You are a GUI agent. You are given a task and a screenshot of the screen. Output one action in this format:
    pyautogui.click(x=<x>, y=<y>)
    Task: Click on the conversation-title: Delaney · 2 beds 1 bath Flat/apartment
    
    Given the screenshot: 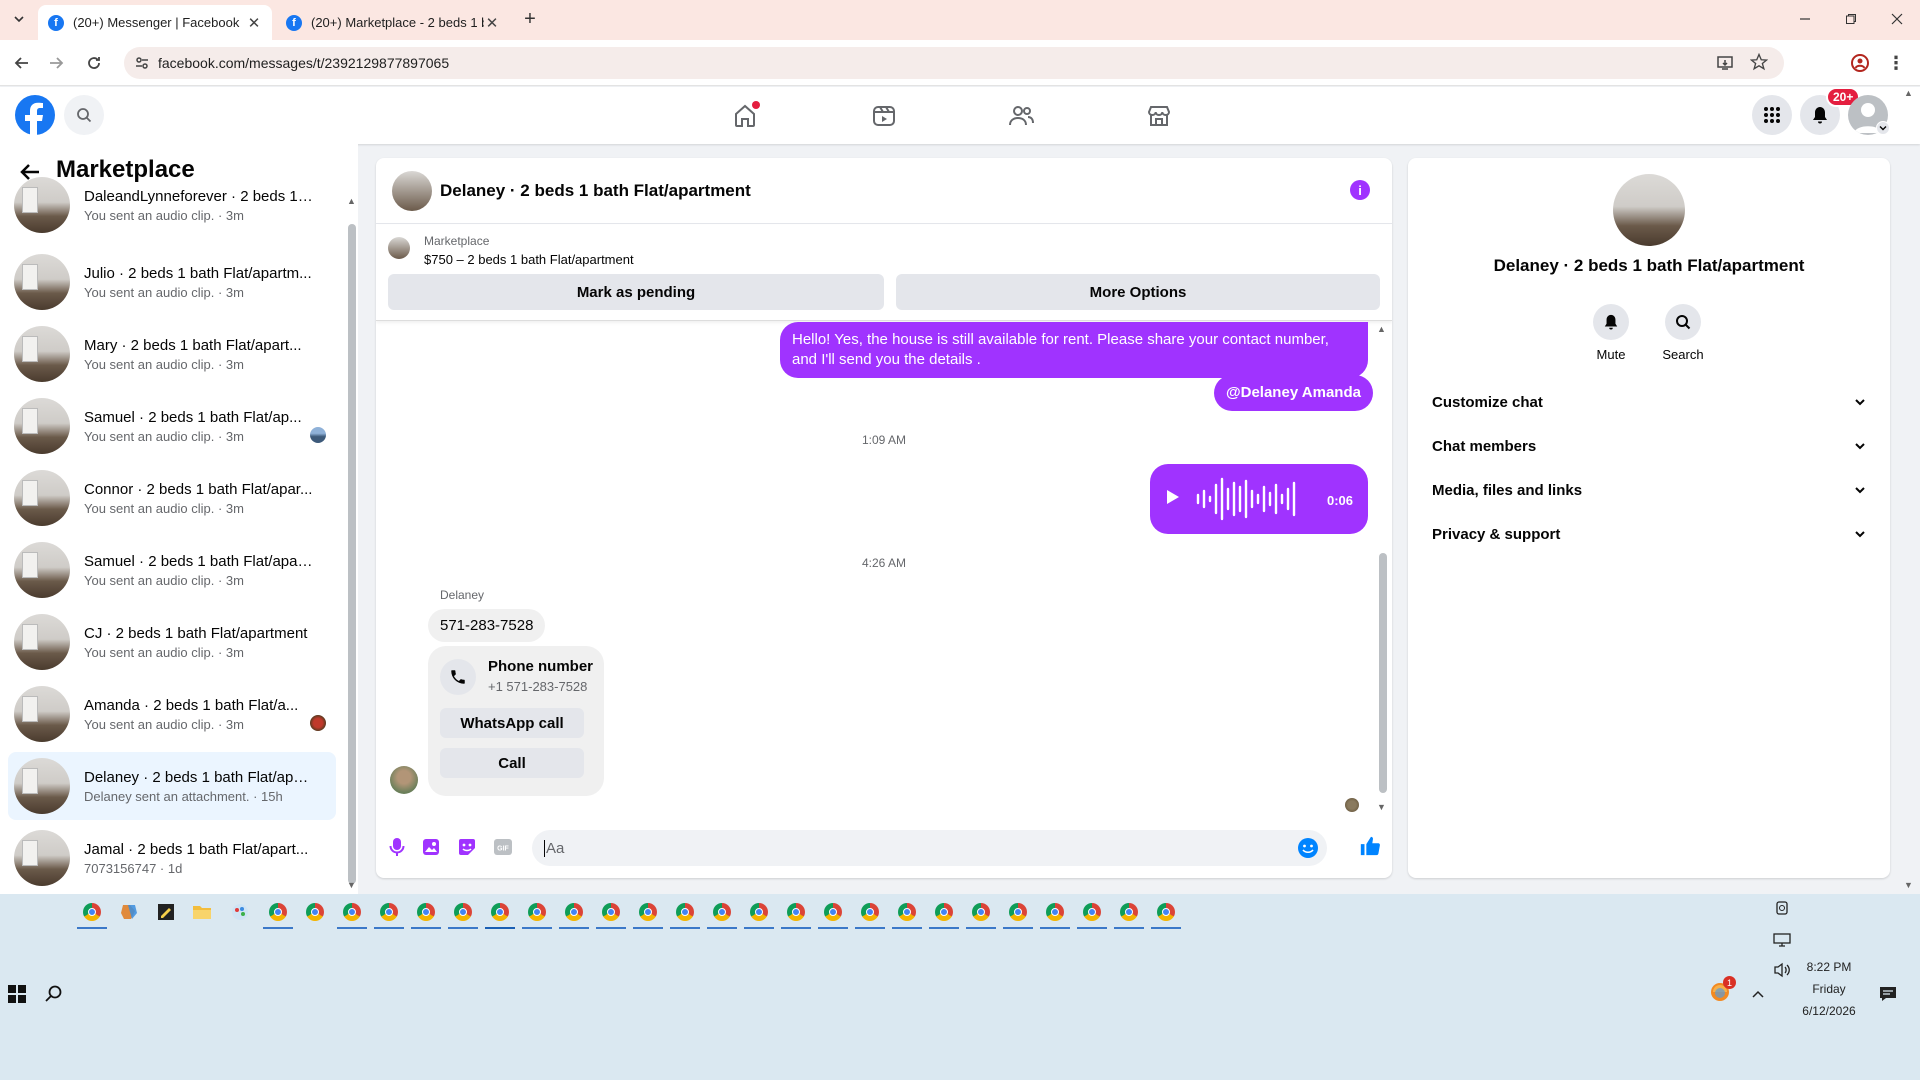 What is the action you would take?
    pyautogui.click(x=595, y=191)
    